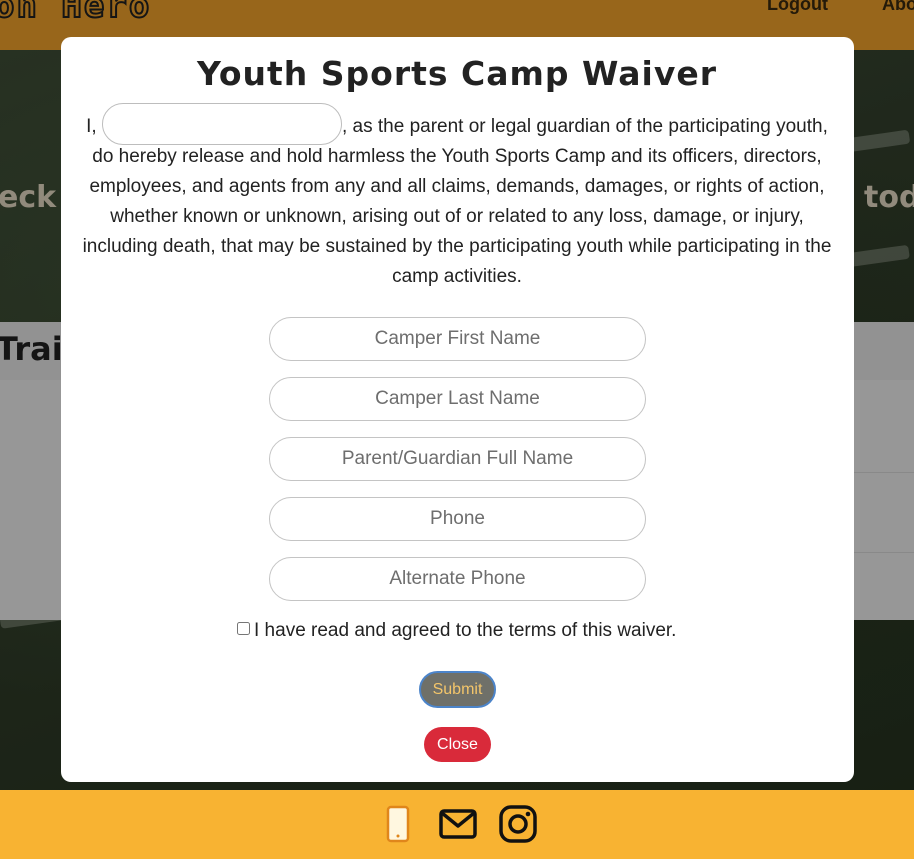 The width and height of the screenshot is (914, 859). What do you see at coordinates (457, 73) in the screenshot?
I see `modal-title: Youth Sports Camp Waiver` at bounding box center [457, 73].